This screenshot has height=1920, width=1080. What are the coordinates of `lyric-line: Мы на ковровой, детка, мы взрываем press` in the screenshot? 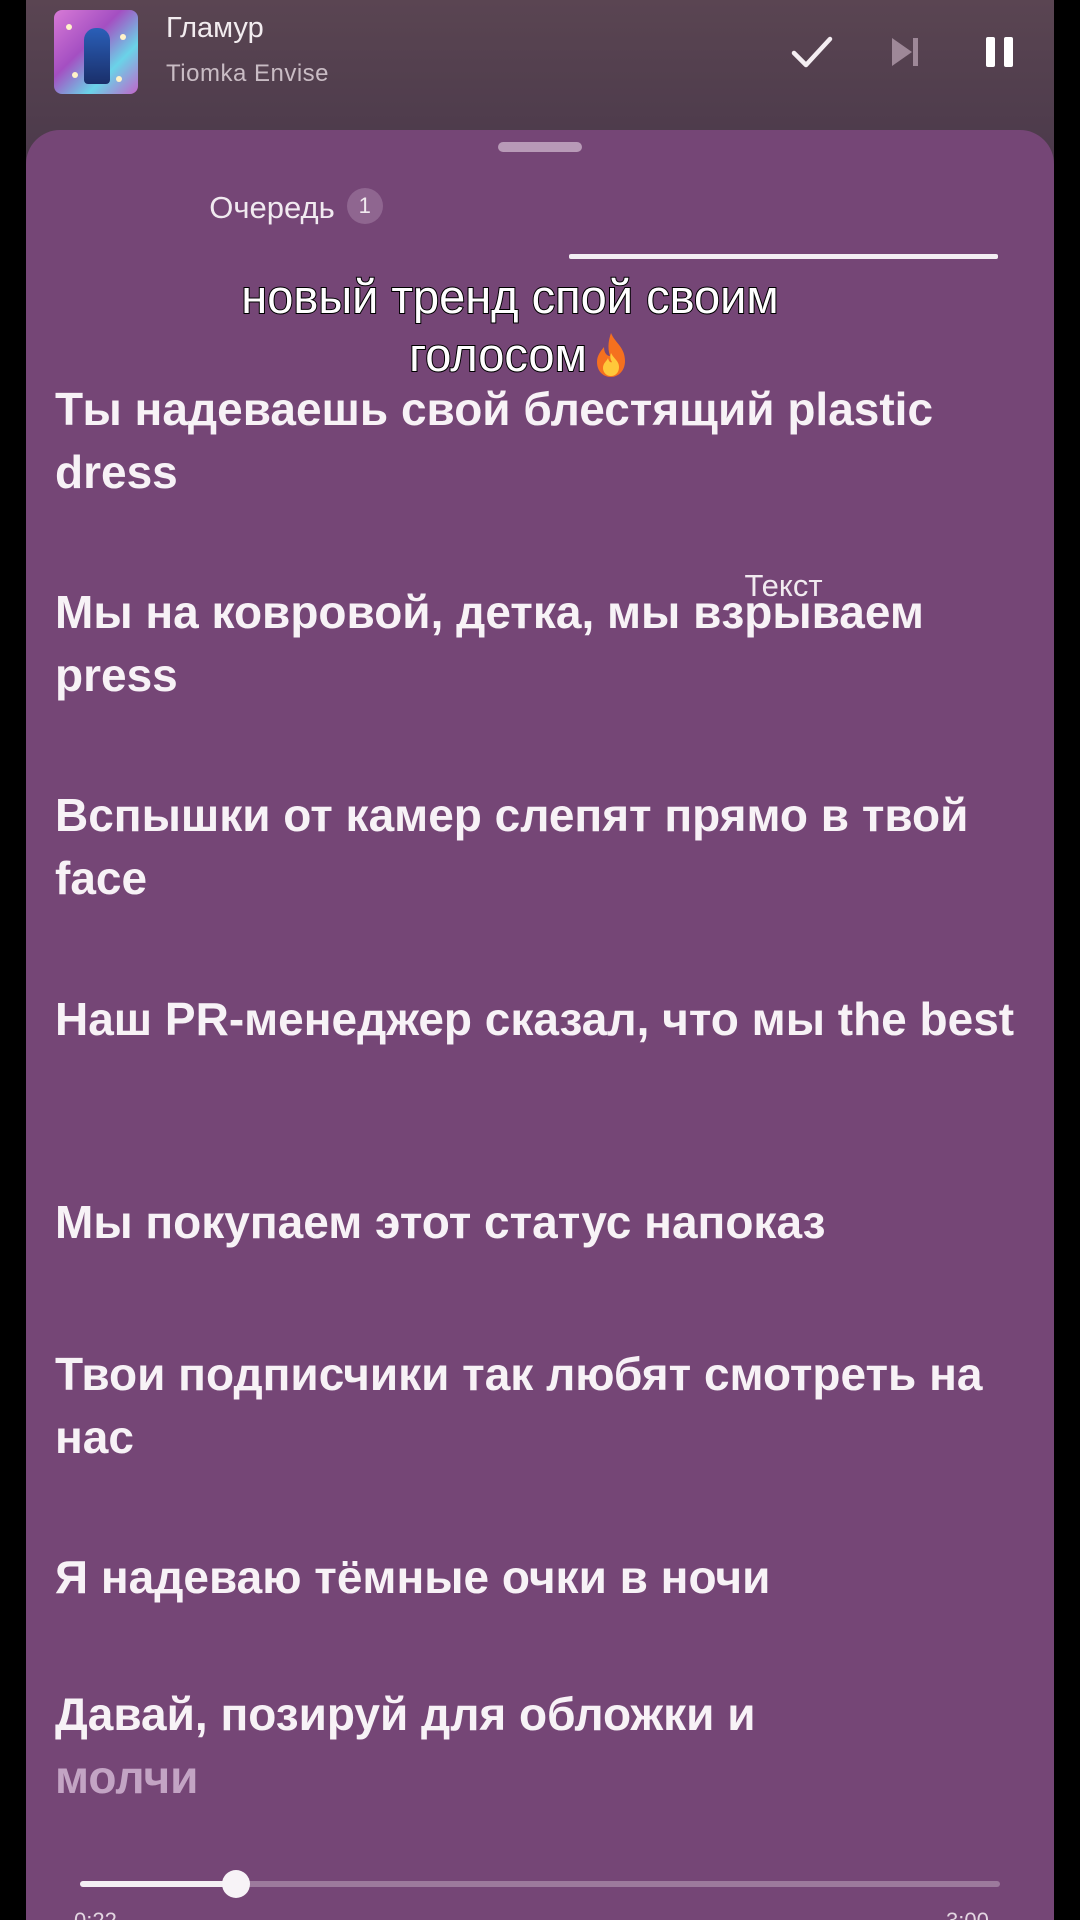 It's located at (535, 644).